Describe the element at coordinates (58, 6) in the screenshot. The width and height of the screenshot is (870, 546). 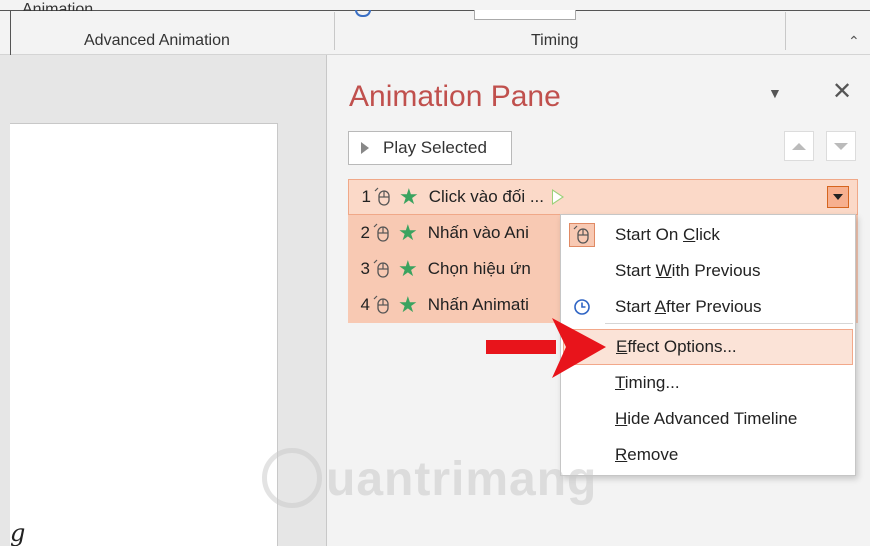
I see `ribbon-cut-label: Animation` at that location.